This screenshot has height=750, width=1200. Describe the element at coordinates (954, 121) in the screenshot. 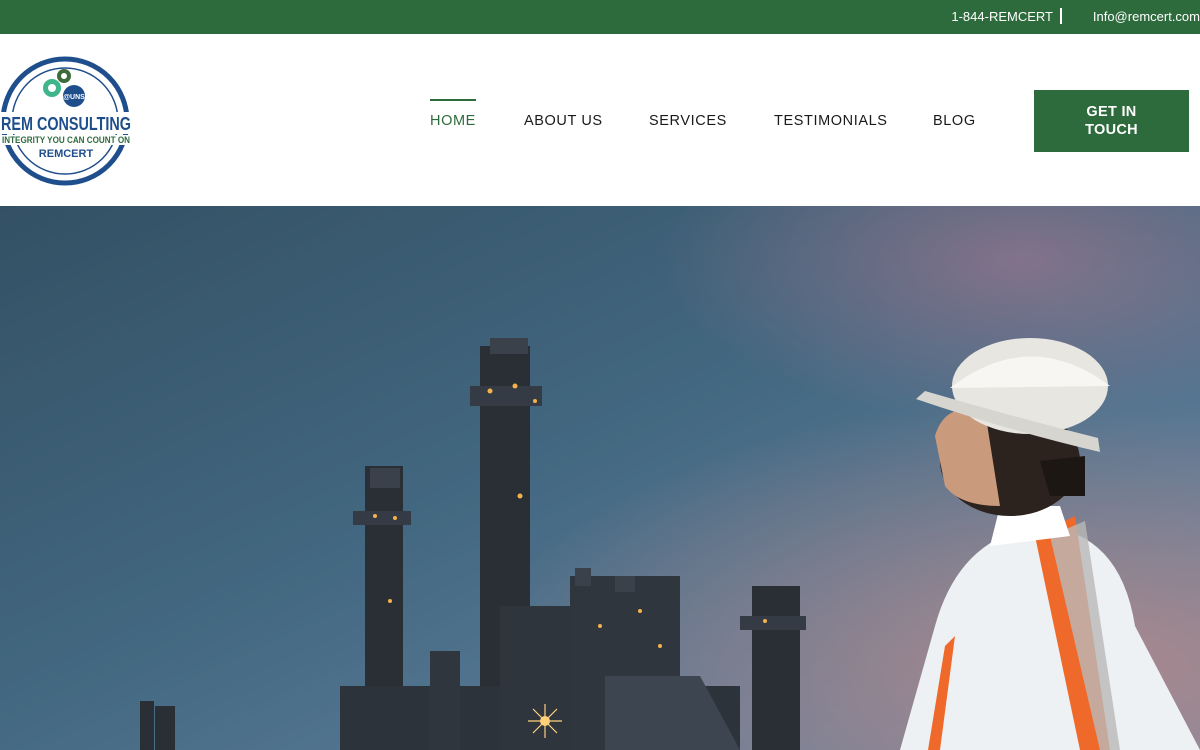

I see `nav-blog: BLOG` at that location.